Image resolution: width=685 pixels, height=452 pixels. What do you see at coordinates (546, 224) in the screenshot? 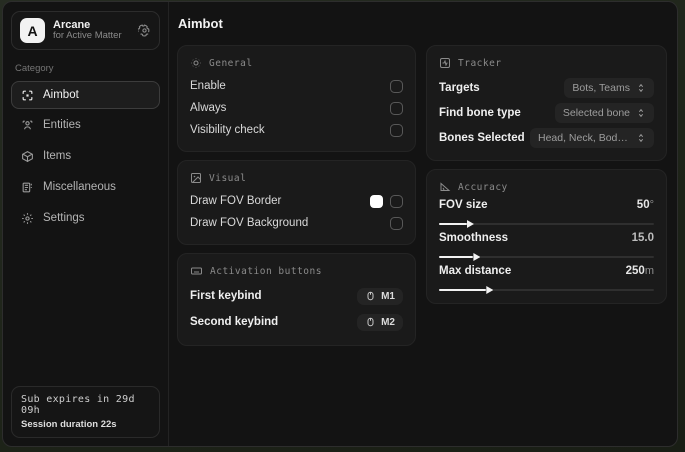
I see `fov-size-slider` at bounding box center [546, 224].